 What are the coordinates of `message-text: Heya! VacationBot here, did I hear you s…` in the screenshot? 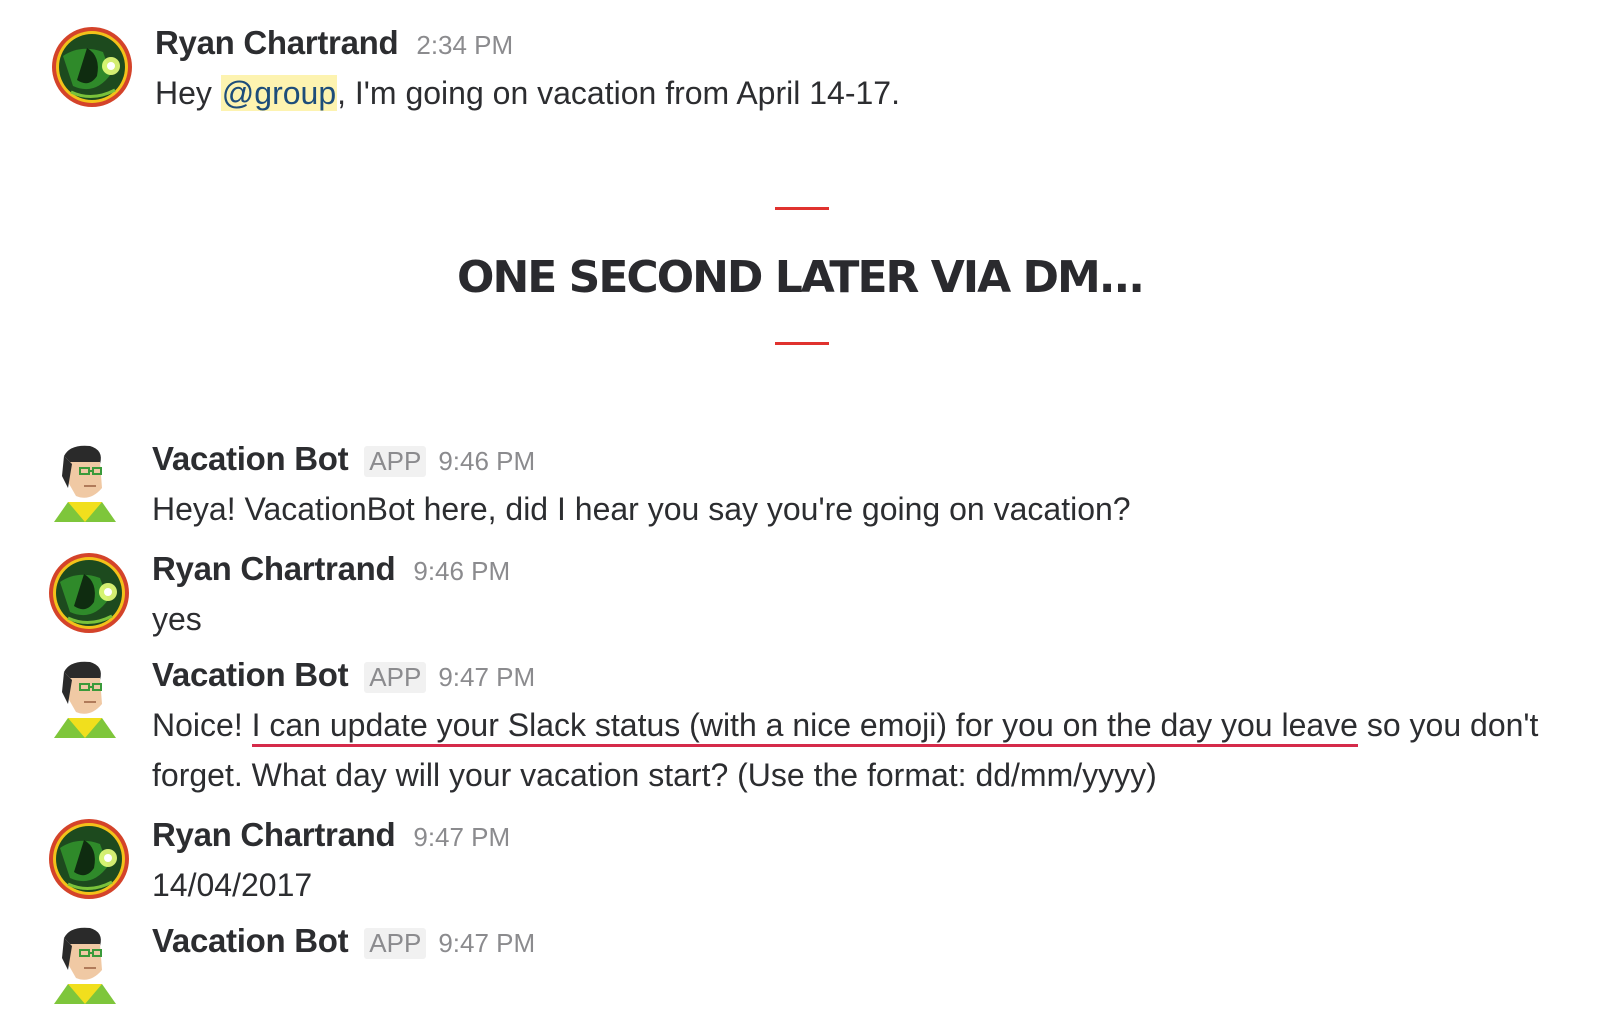 It's located at (641, 509).